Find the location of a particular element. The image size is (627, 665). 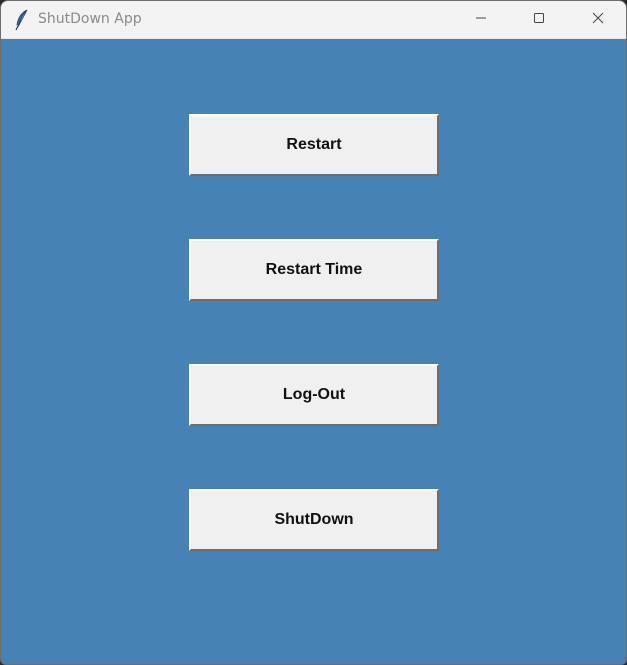

maximize-icon is located at coordinates (539, 20).